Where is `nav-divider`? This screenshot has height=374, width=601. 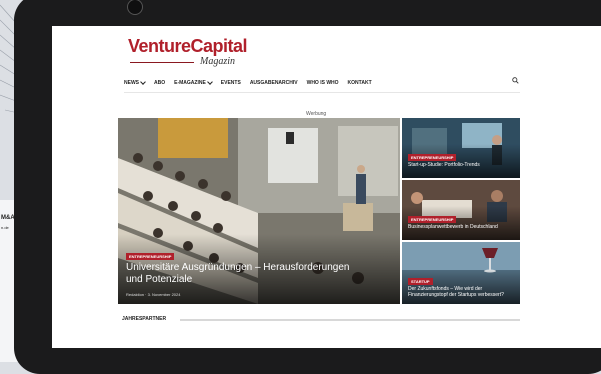 nav-divider is located at coordinates (322, 92).